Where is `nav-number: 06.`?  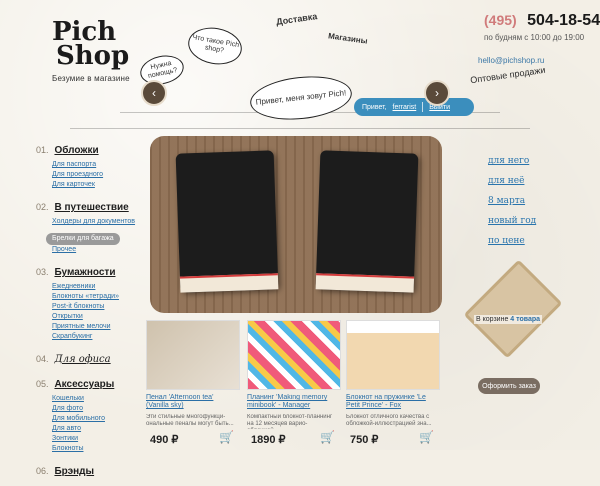 nav-number: 06. is located at coordinates (42, 471).